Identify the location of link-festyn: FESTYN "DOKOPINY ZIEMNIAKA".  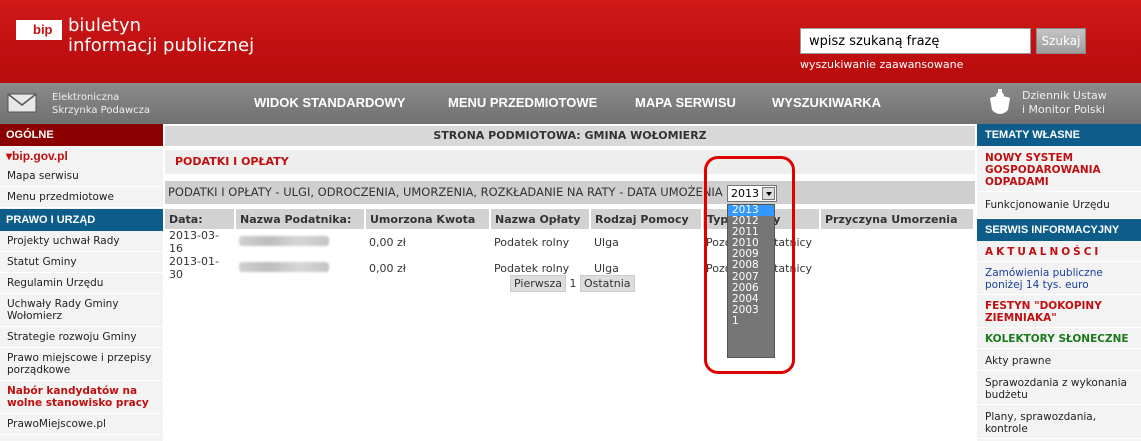
(1059, 311).